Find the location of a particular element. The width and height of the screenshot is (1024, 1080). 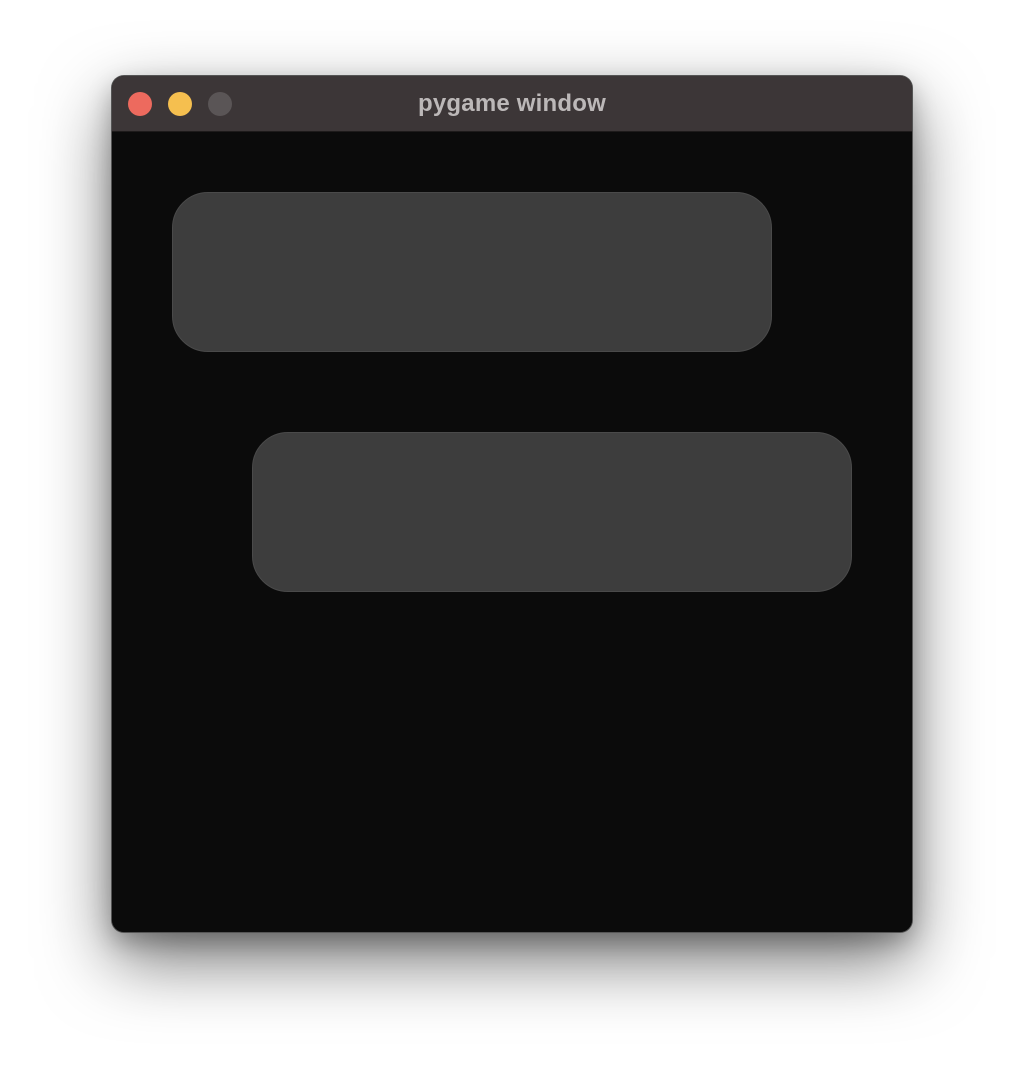

title-bar: pygame window is located at coordinates (512, 104).